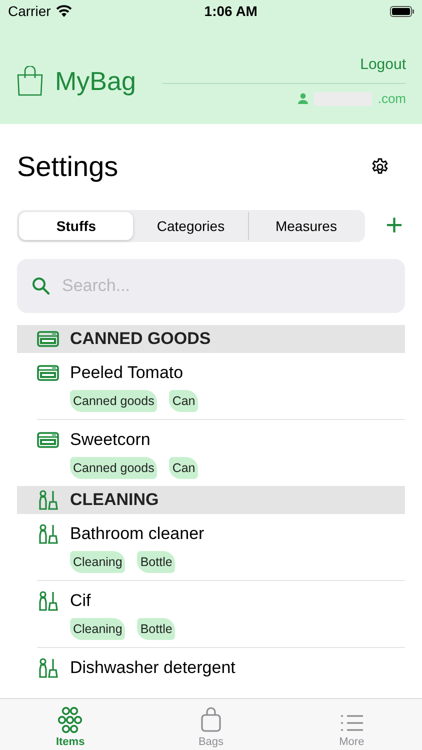 The width and height of the screenshot is (422, 750). Describe the element at coordinates (402, 11) in the screenshot. I see `battery-icon` at that location.